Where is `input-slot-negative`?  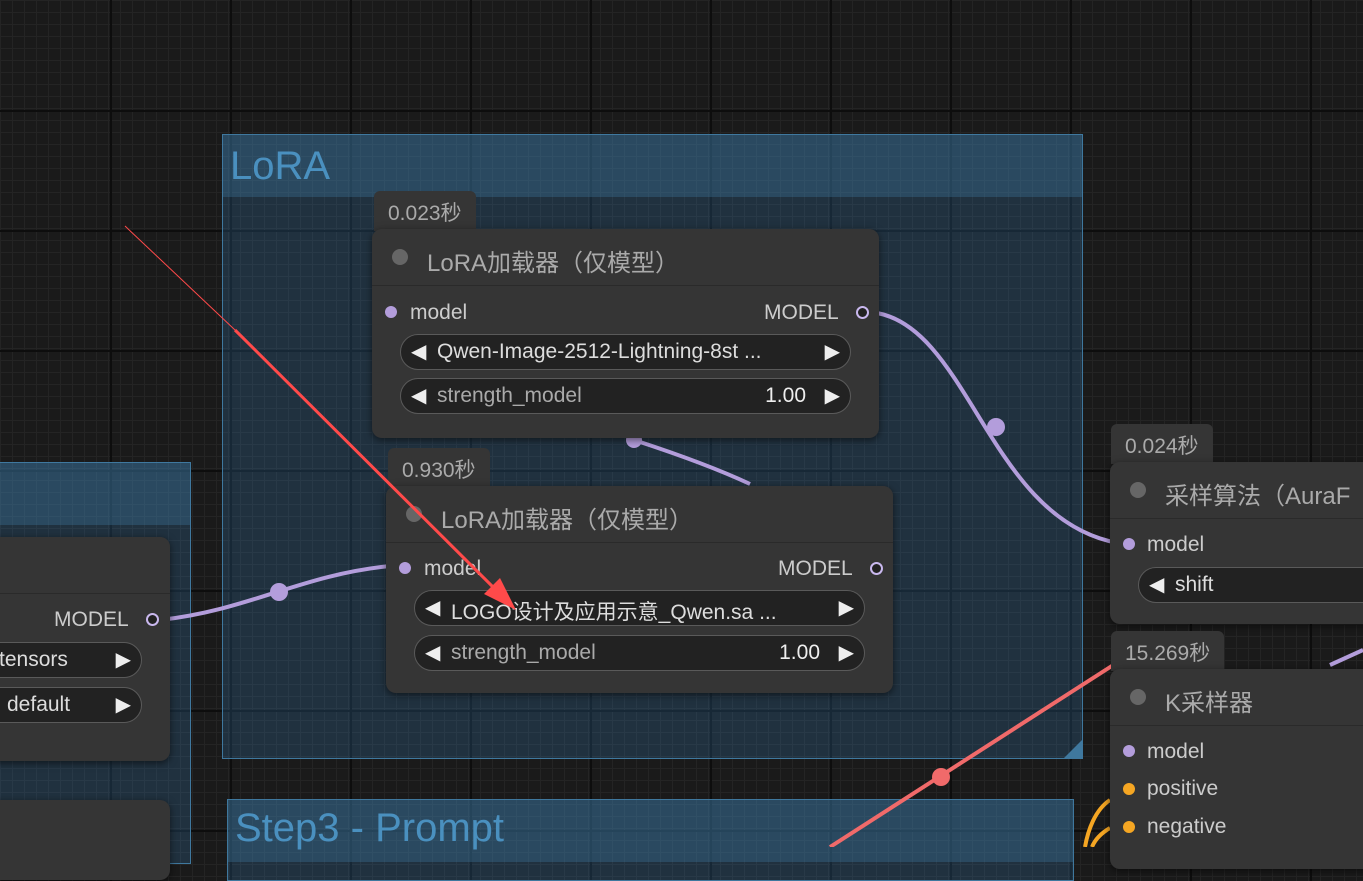
input-slot-negative is located at coordinates (1129, 827).